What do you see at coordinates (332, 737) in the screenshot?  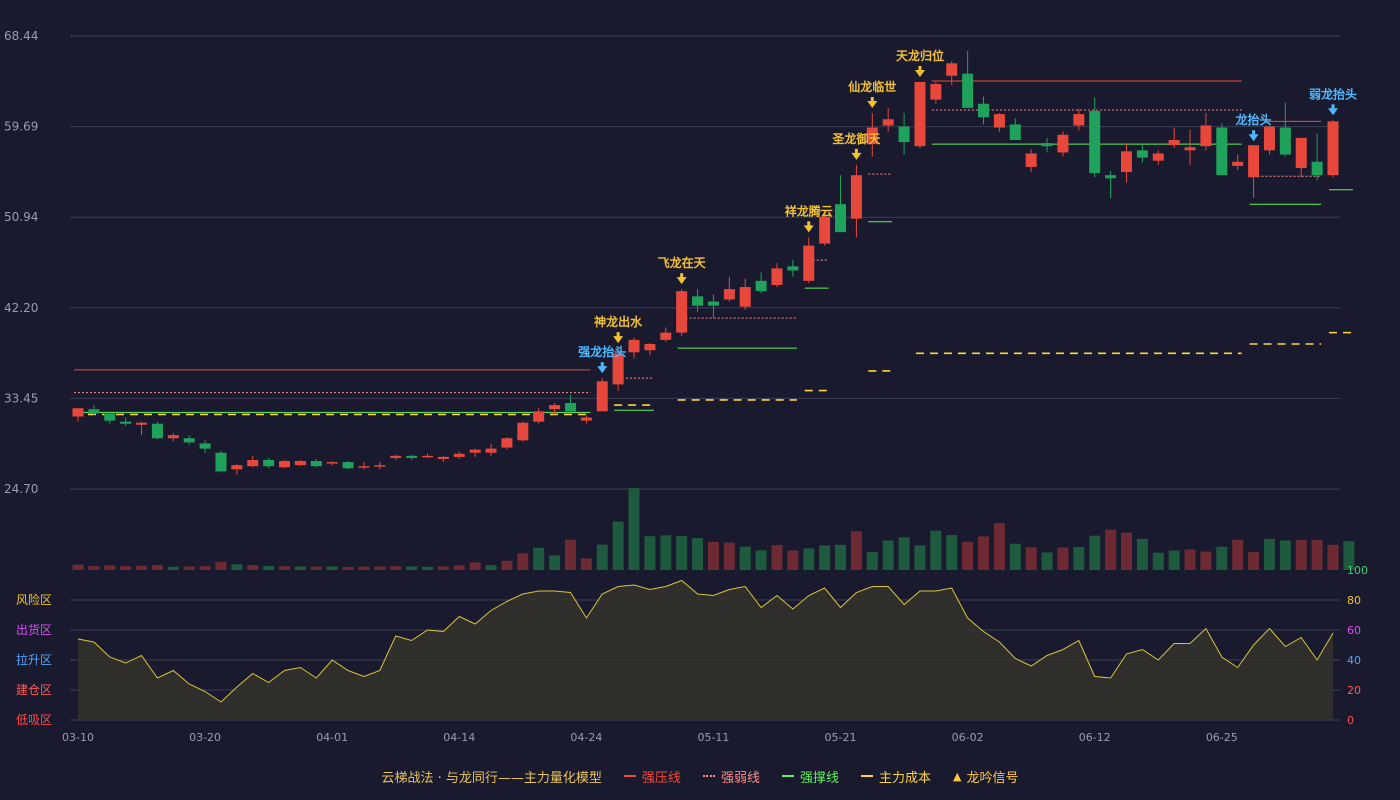 I see `date-tick-label: 04-01` at bounding box center [332, 737].